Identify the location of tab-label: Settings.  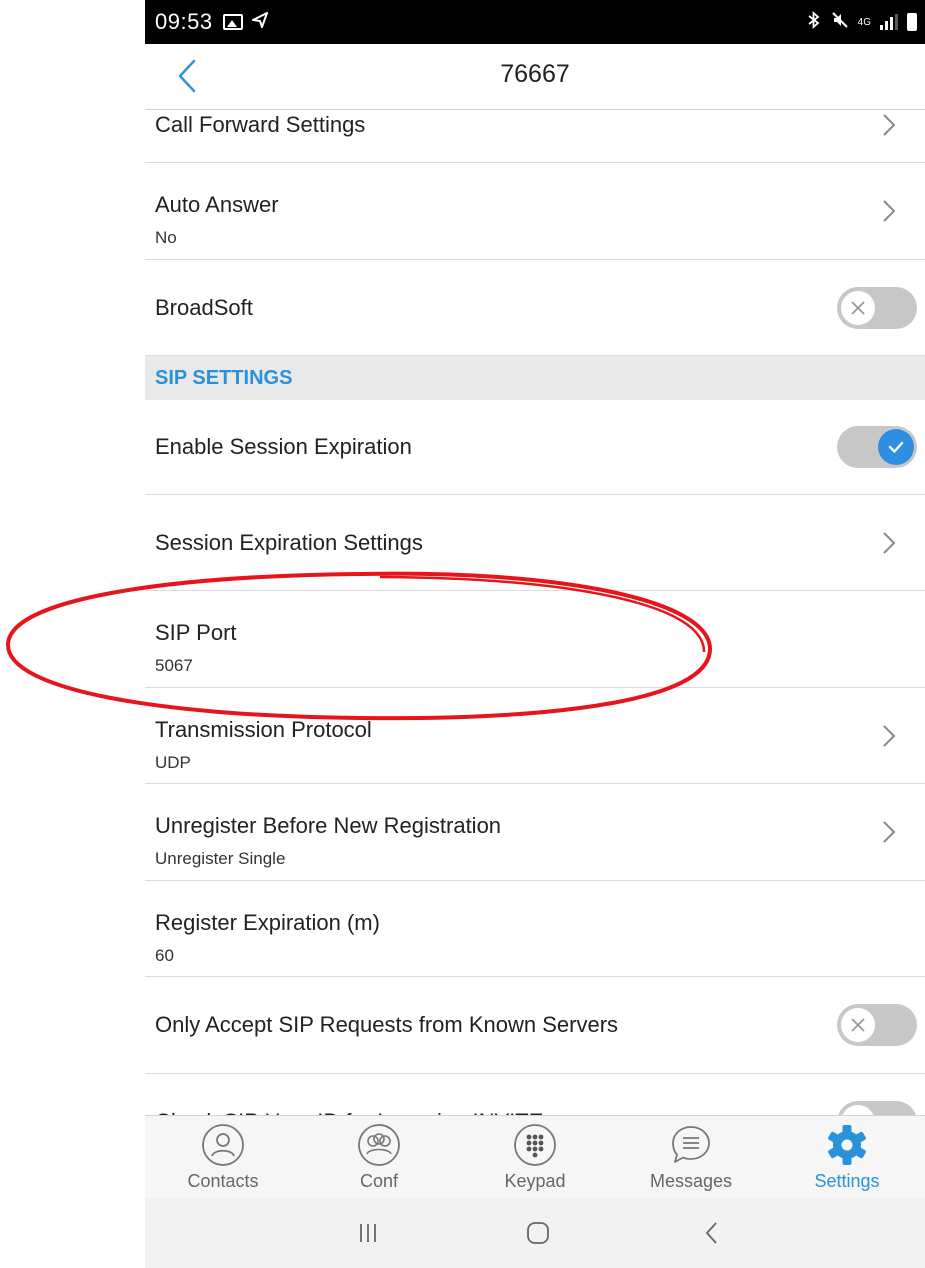
(847, 1181).